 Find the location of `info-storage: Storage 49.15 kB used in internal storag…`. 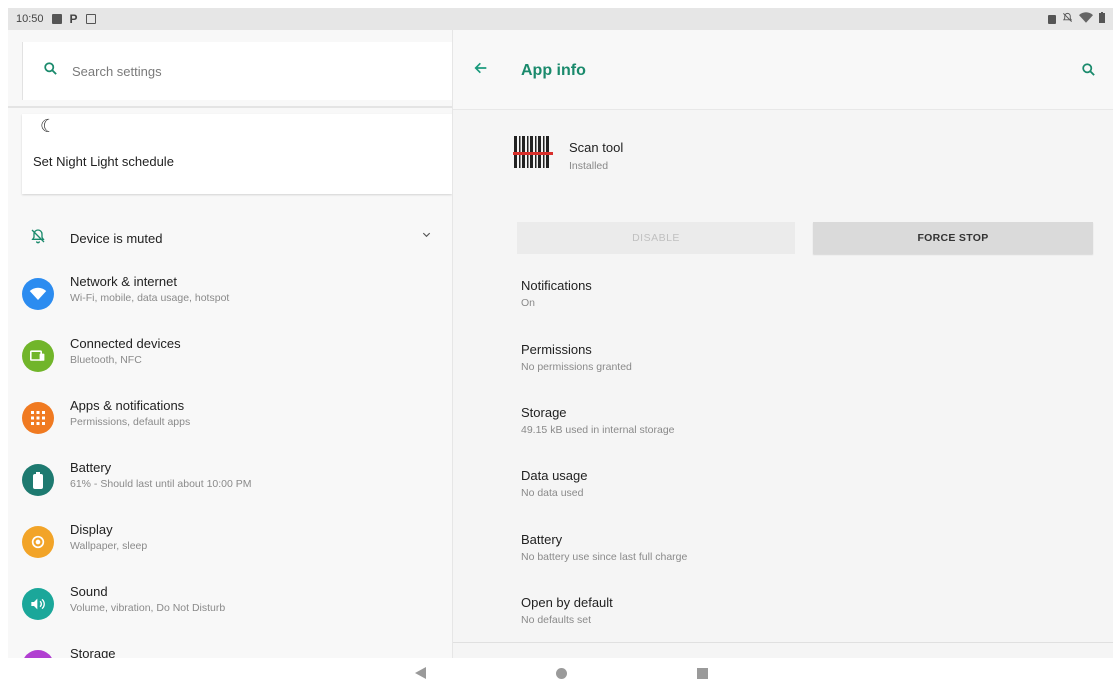

info-storage: Storage 49.15 kB used in internal storag… is located at coordinates (801, 429).